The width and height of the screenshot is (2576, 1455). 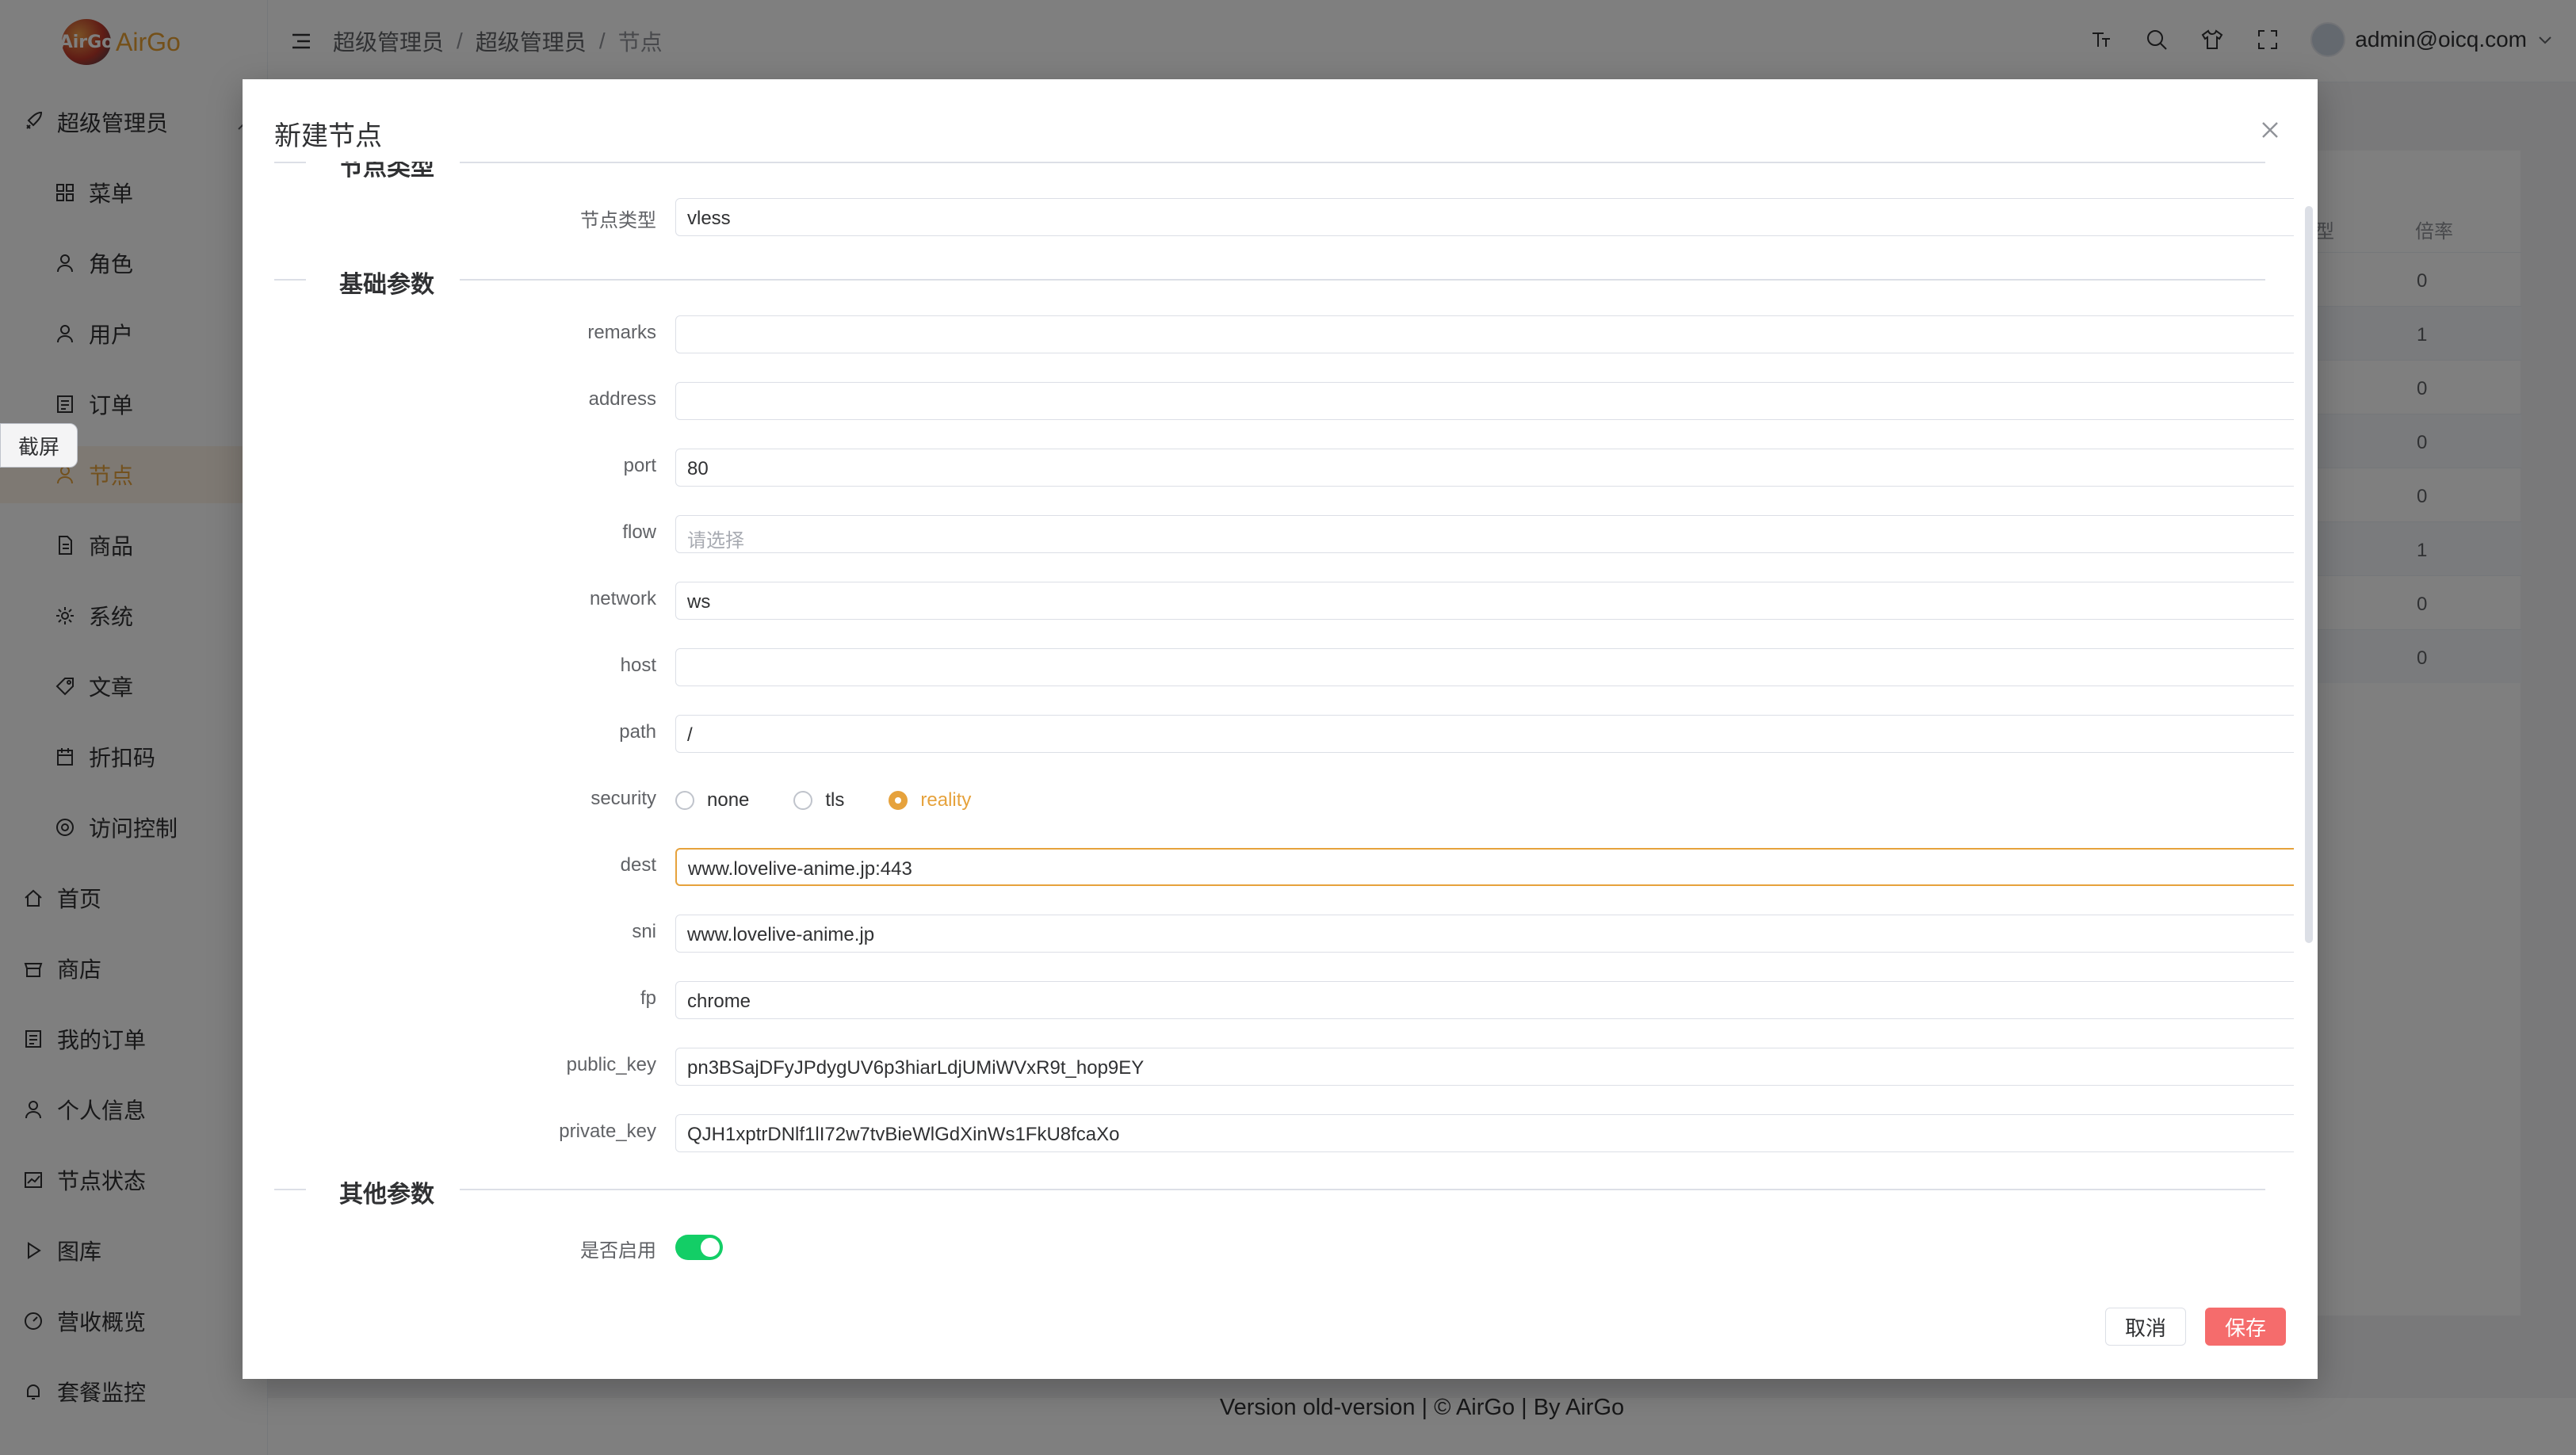 What do you see at coordinates (618, 1251) in the screenshot?
I see `field-label: 是否启用` at bounding box center [618, 1251].